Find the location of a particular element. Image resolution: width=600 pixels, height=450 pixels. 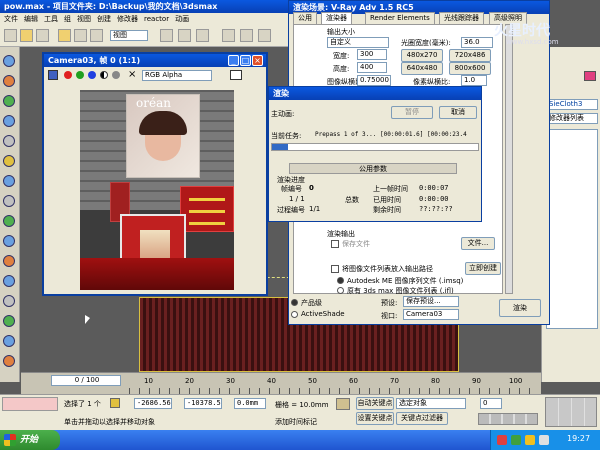

select-icon is located at coordinates (26, 35).